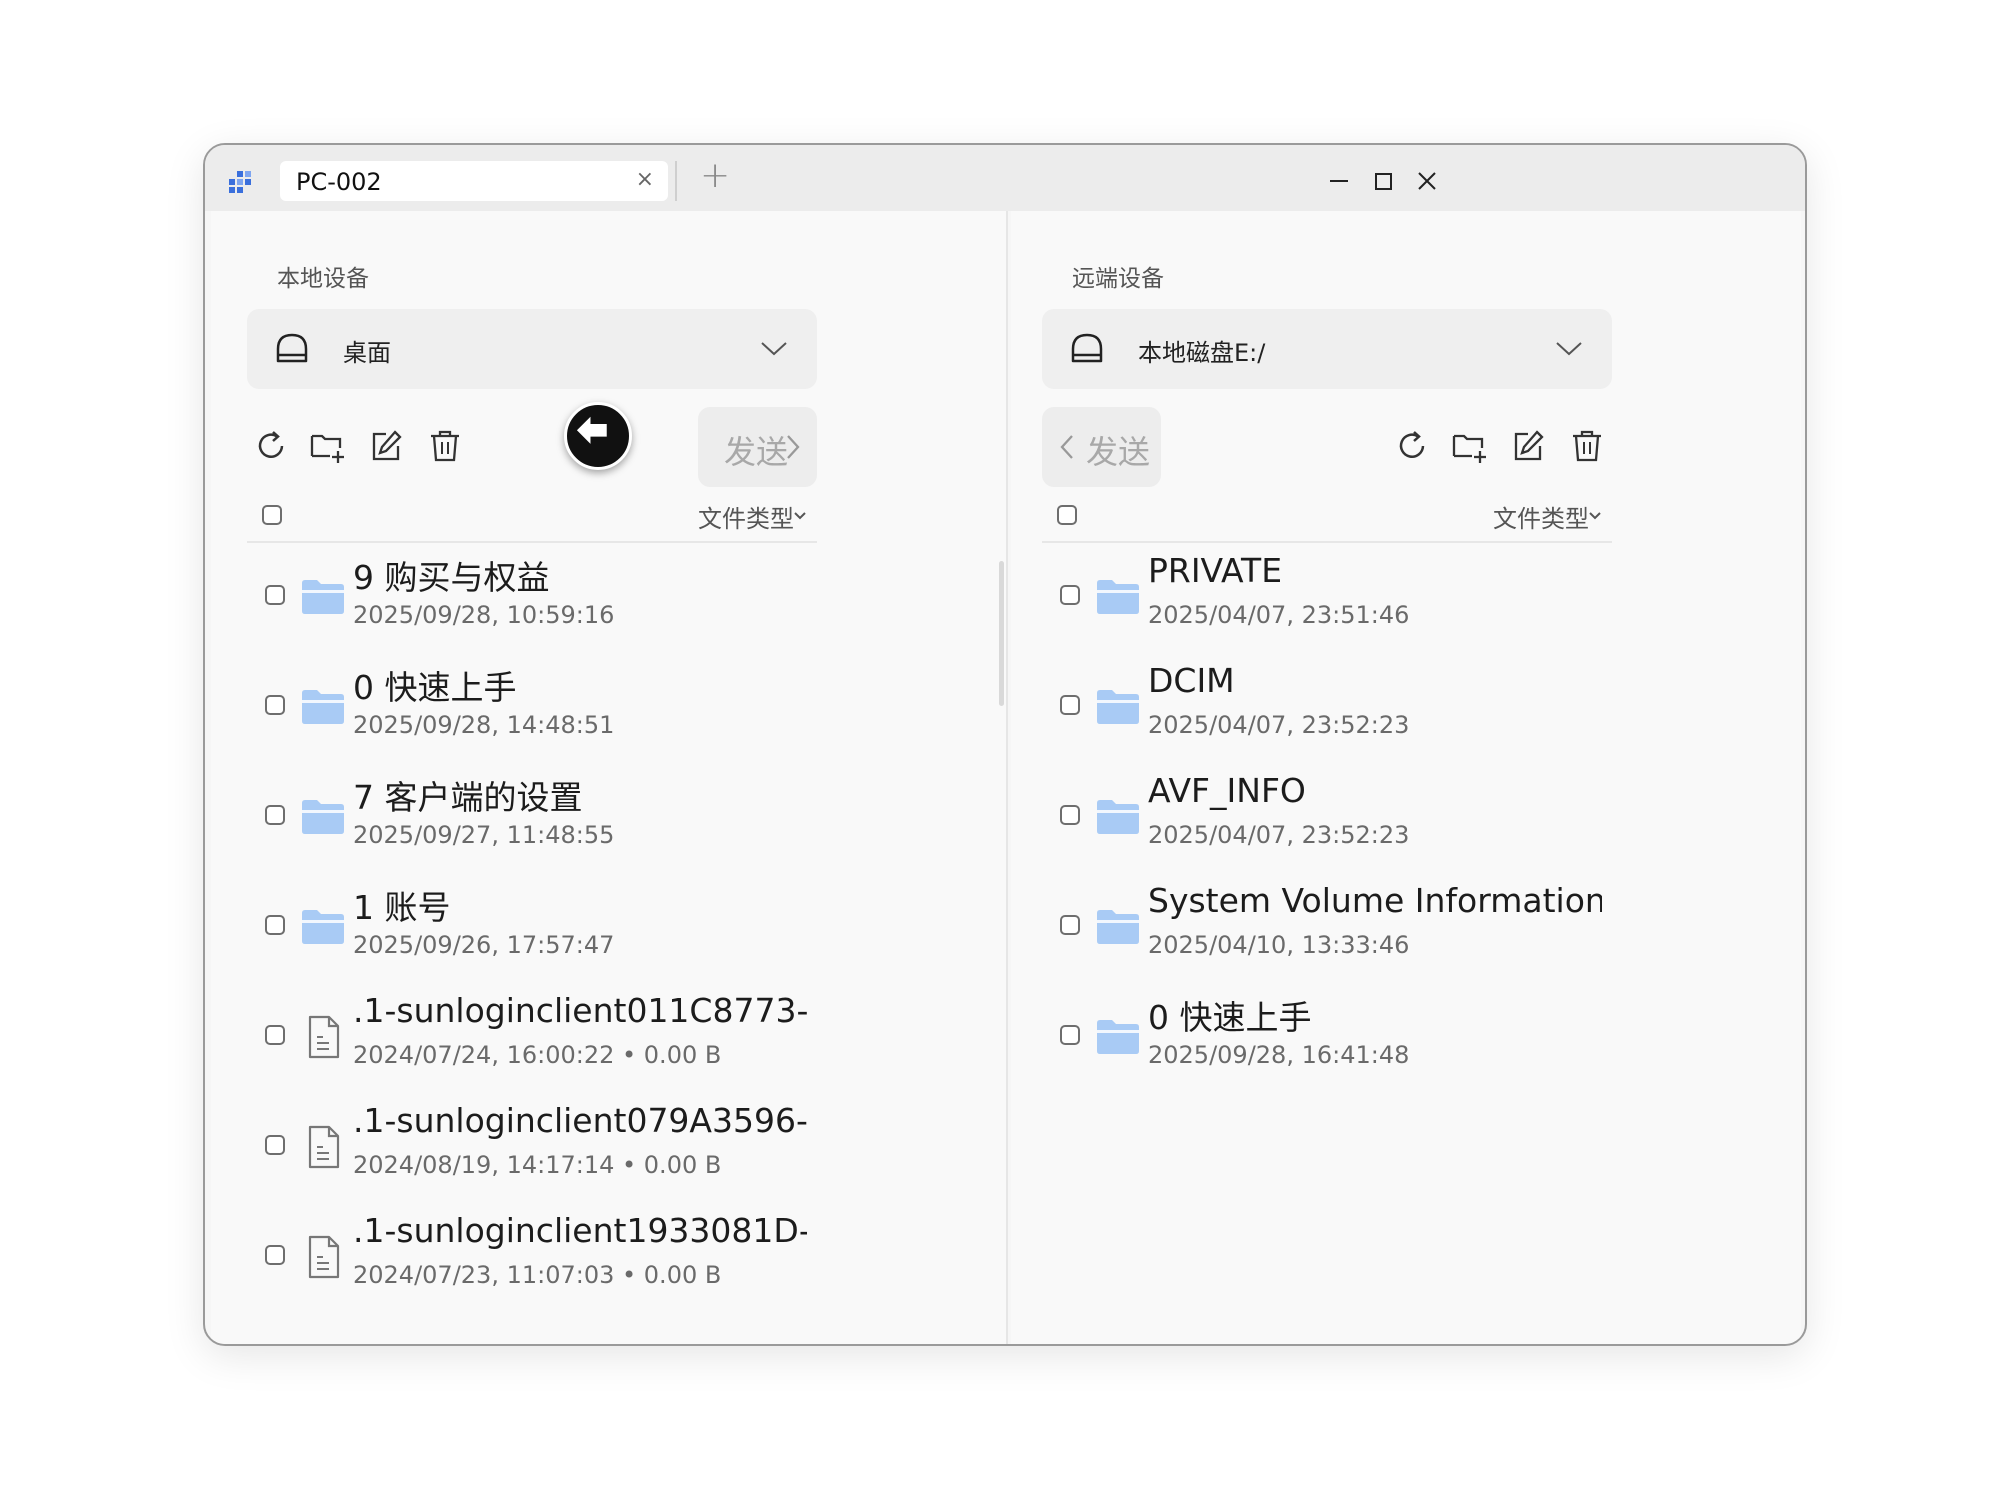 The height and width of the screenshot is (1500, 2000). I want to click on local-device-label: 本地设备, so click(323, 279).